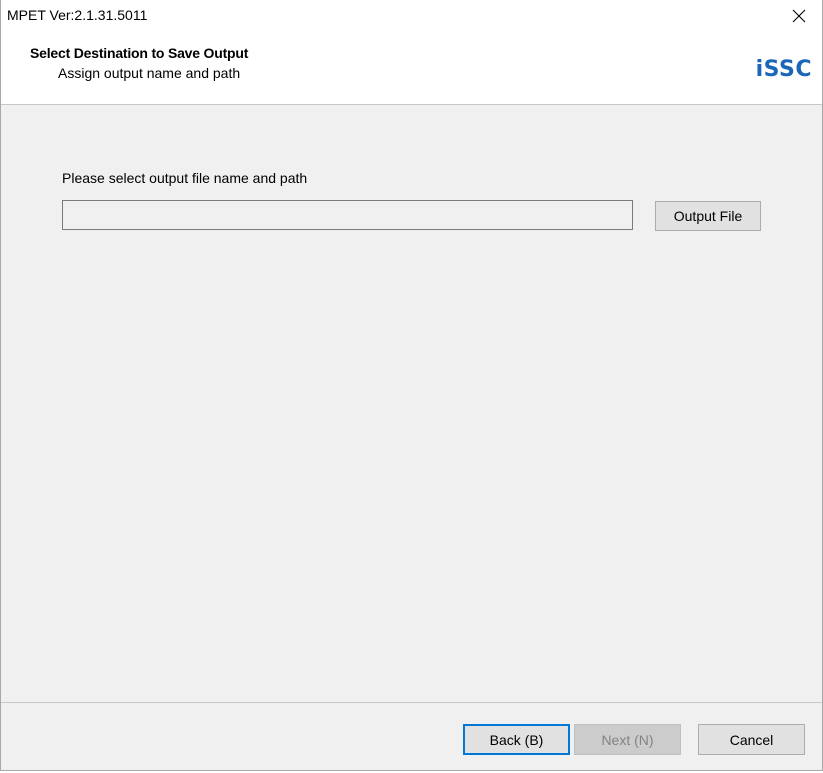 The width and height of the screenshot is (823, 773). I want to click on close-icon, so click(799, 16).